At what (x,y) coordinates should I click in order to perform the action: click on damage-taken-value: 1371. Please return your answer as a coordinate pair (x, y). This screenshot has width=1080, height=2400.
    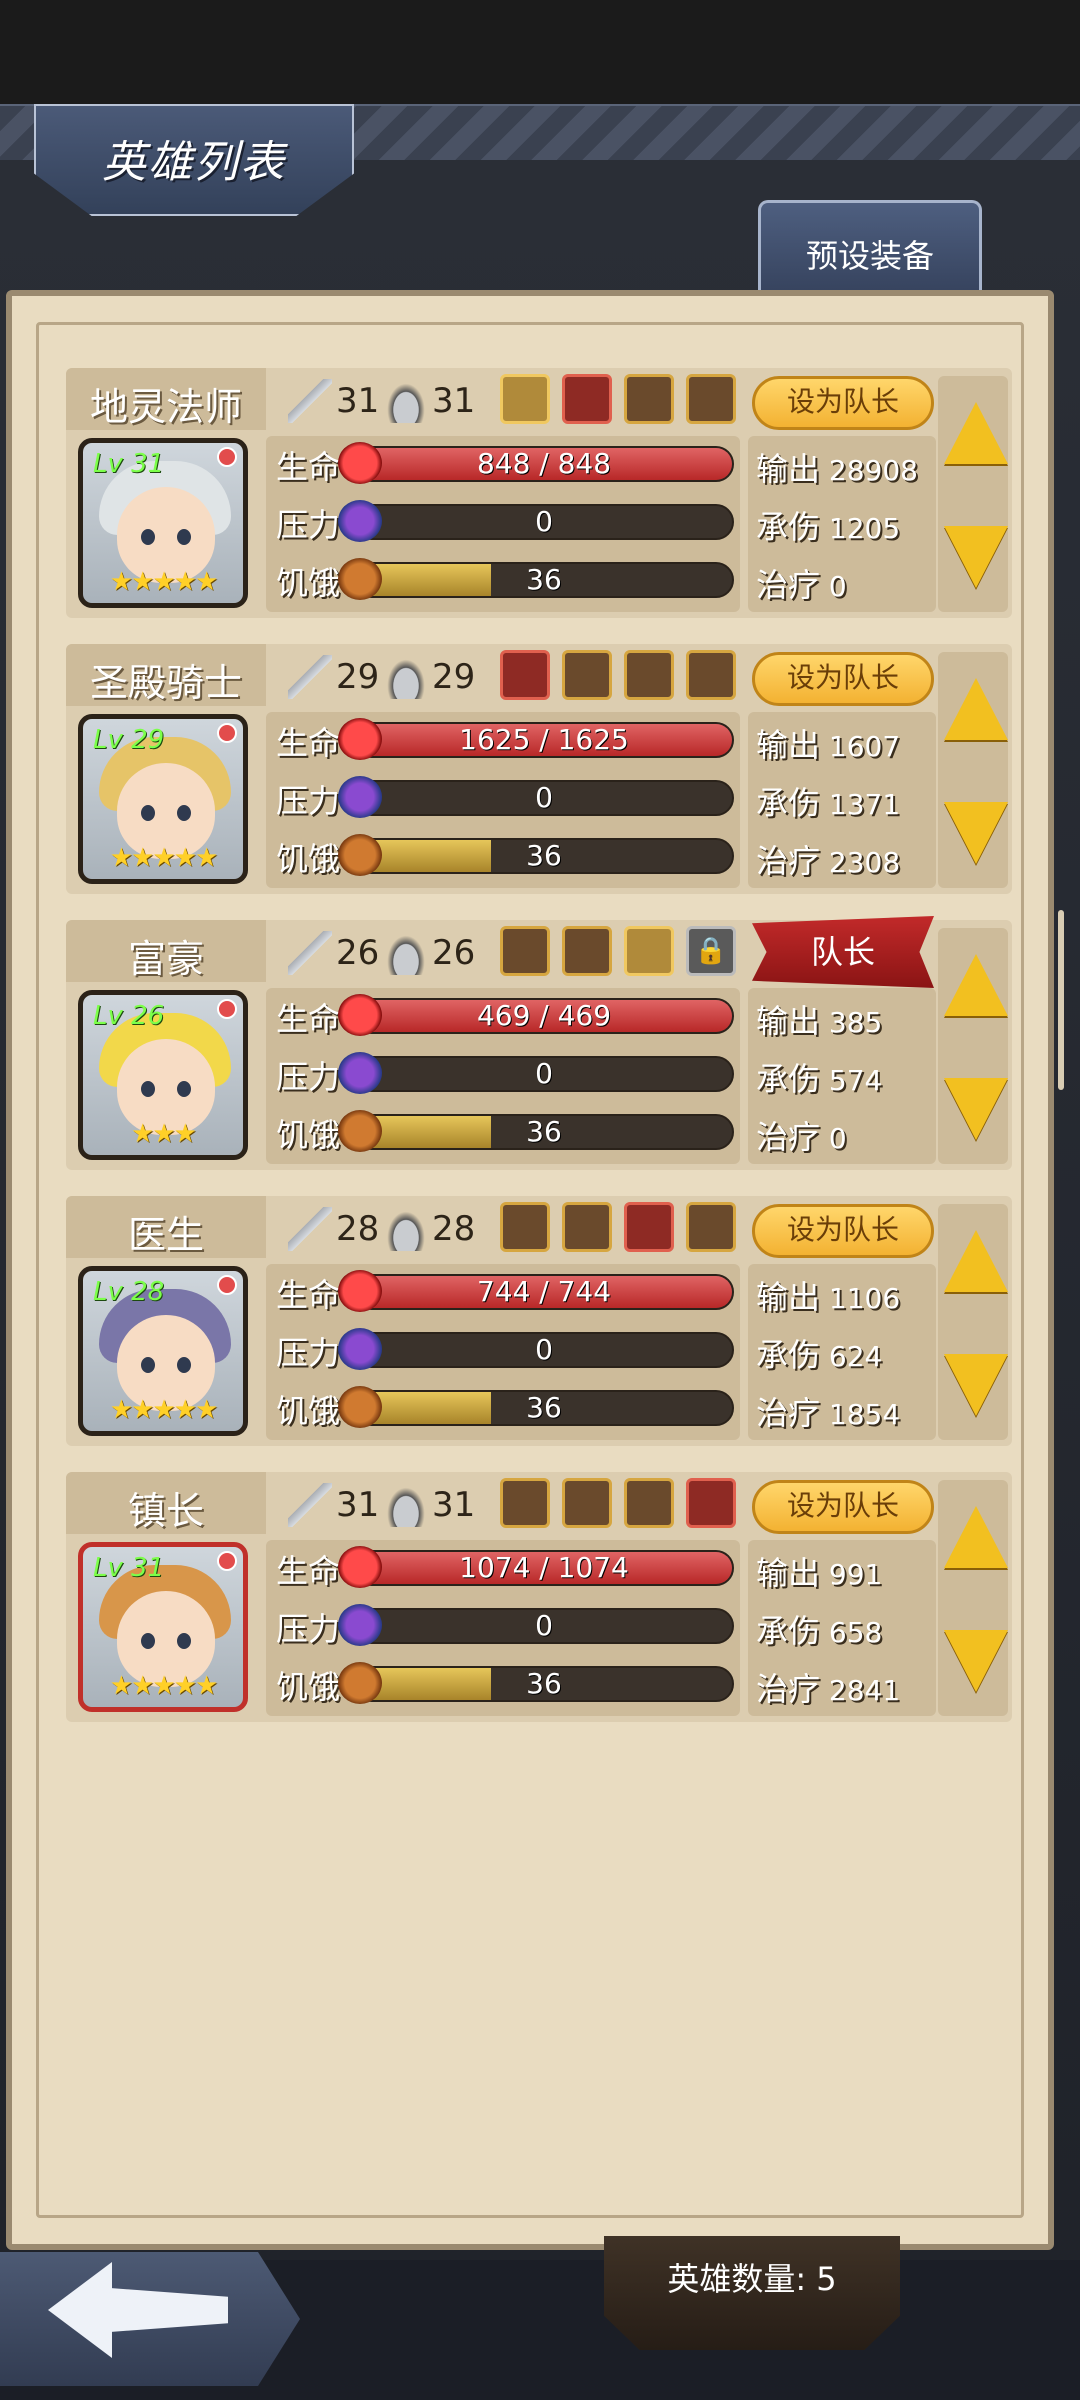
    Looking at the image, I should click on (864, 804).